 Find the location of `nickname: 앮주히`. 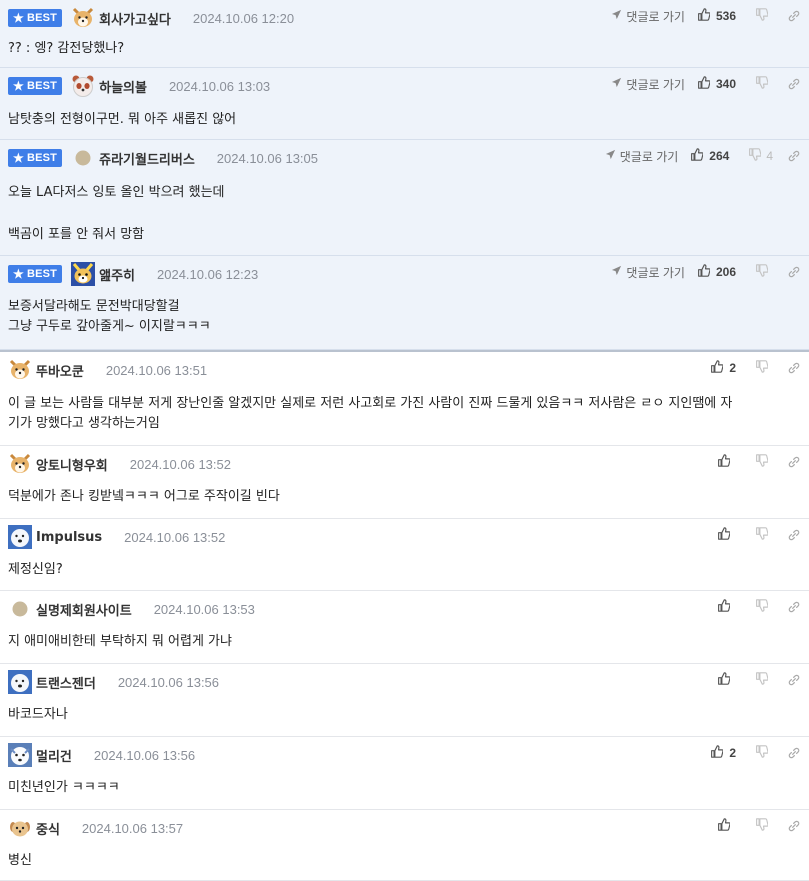

nickname: 앮주히 is located at coordinates (117, 274).